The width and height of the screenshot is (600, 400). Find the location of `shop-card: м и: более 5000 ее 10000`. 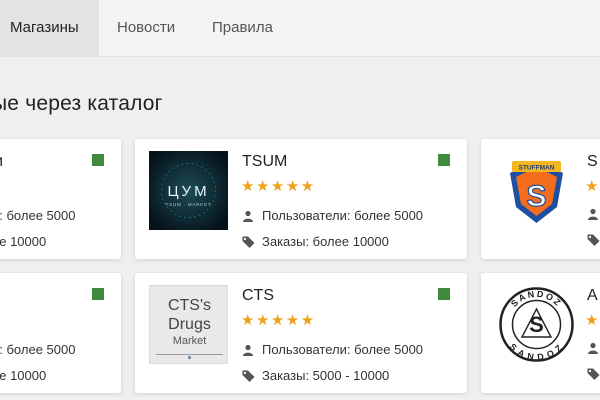

shop-card: м и: более 5000 ее 10000 is located at coordinates (60, 199).